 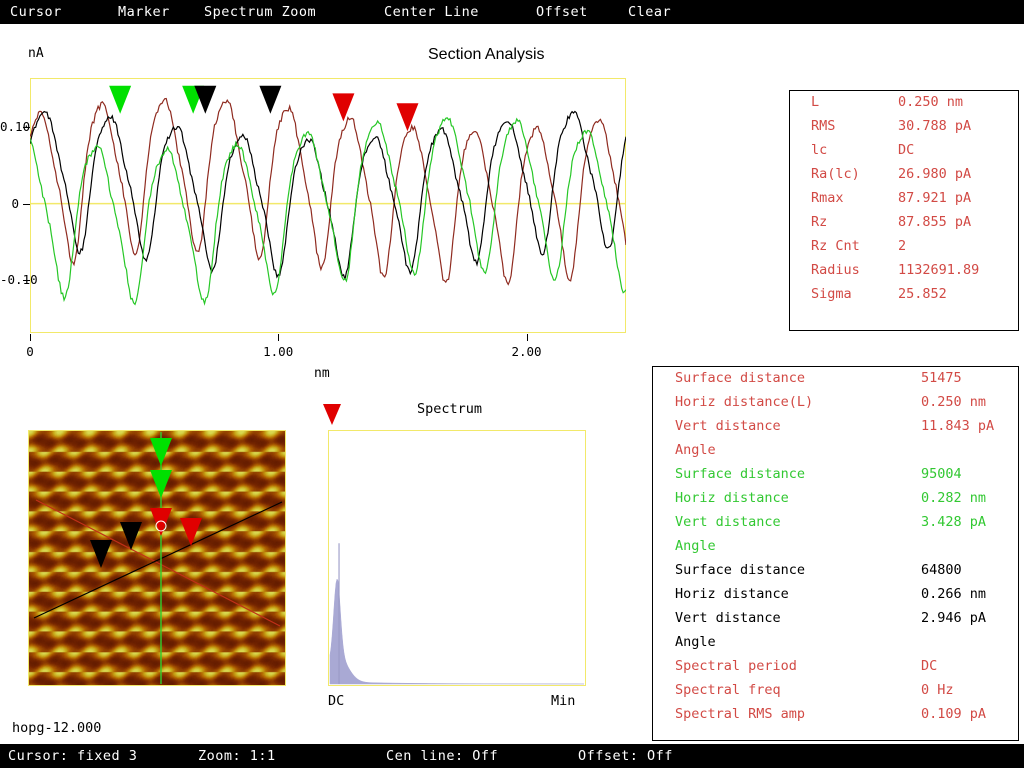 I want to click on x-tick-label: 0, so click(x=30, y=351).